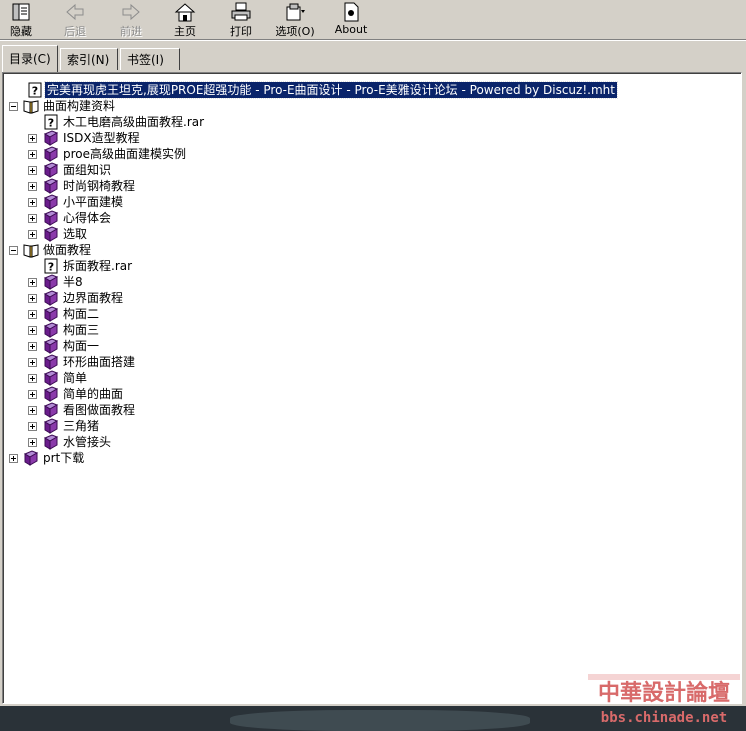 The width and height of the screenshot is (746, 731). Describe the element at coordinates (81, 330) in the screenshot. I see `tree-item-label: 构面三` at that location.